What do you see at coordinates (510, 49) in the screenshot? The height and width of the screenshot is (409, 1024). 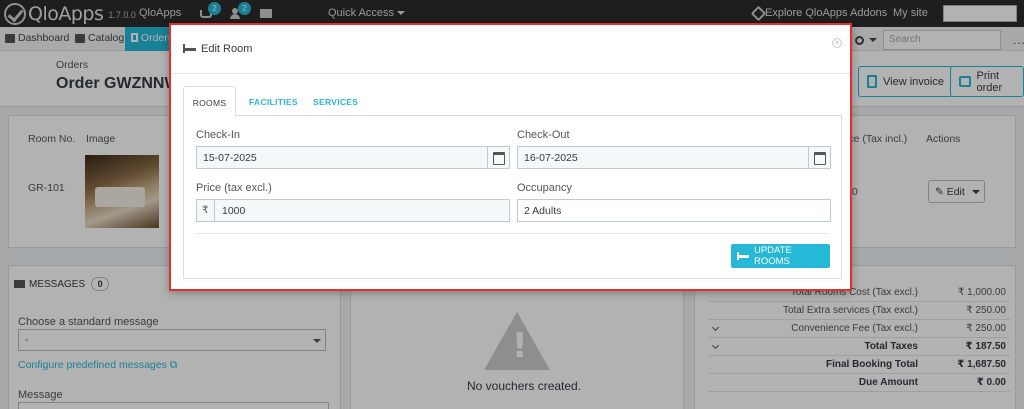 I see `modal-header: Edit Room ×` at bounding box center [510, 49].